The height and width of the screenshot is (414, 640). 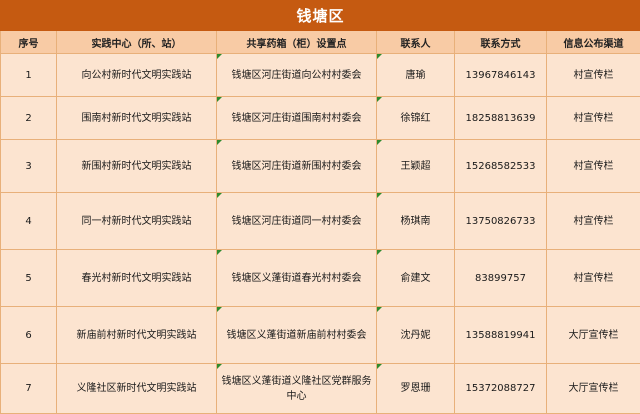 What do you see at coordinates (501, 389) in the screenshot?
I see `cell-phone: 15372088727` at bounding box center [501, 389].